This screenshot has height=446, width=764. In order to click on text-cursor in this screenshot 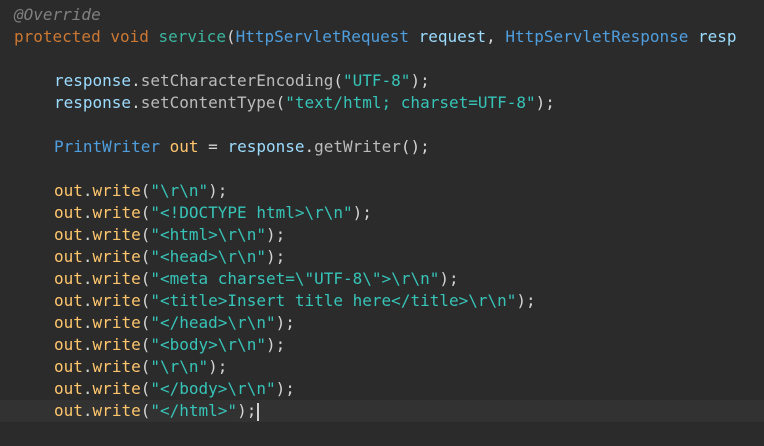, I will do `click(258, 411)`.